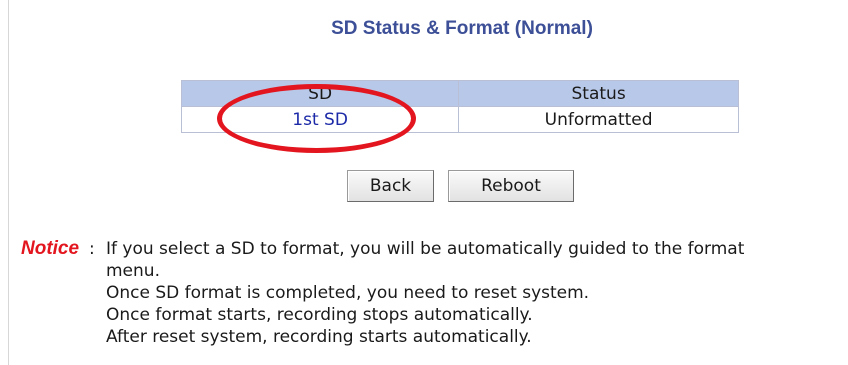 The image size is (848, 365). I want to click on sd-link-1st: 1st SD, so click(320, 120).